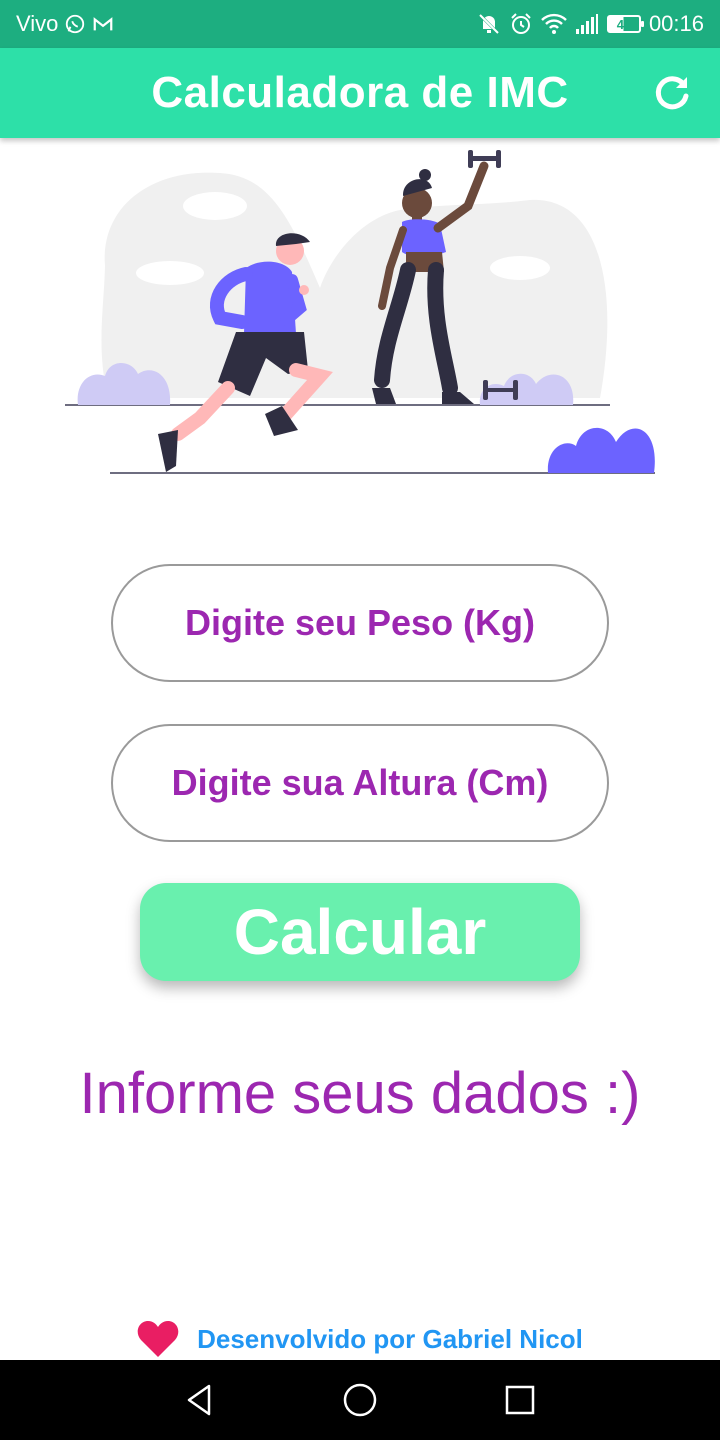 This screenshot has height=1440, width=720. I want to click on clock: 00:16, so click(676, 23).